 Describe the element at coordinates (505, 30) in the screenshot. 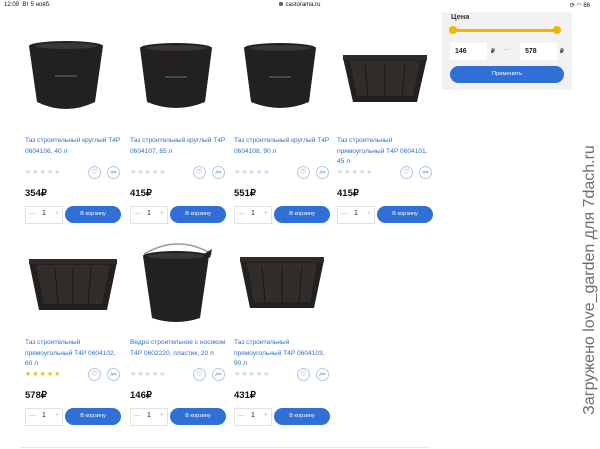

I see `price-range-slider` at that location.